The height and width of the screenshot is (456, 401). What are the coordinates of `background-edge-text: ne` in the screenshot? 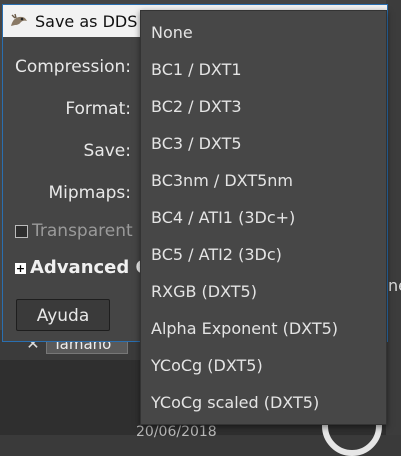 It's located at (394, 285).